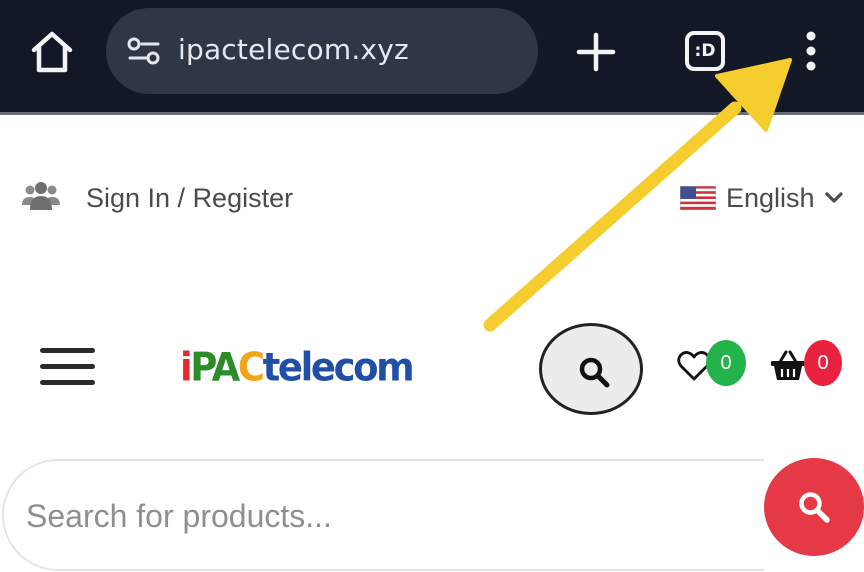 The image size is (864, 572). I want to click on new-tab-button, so click(596, 52).